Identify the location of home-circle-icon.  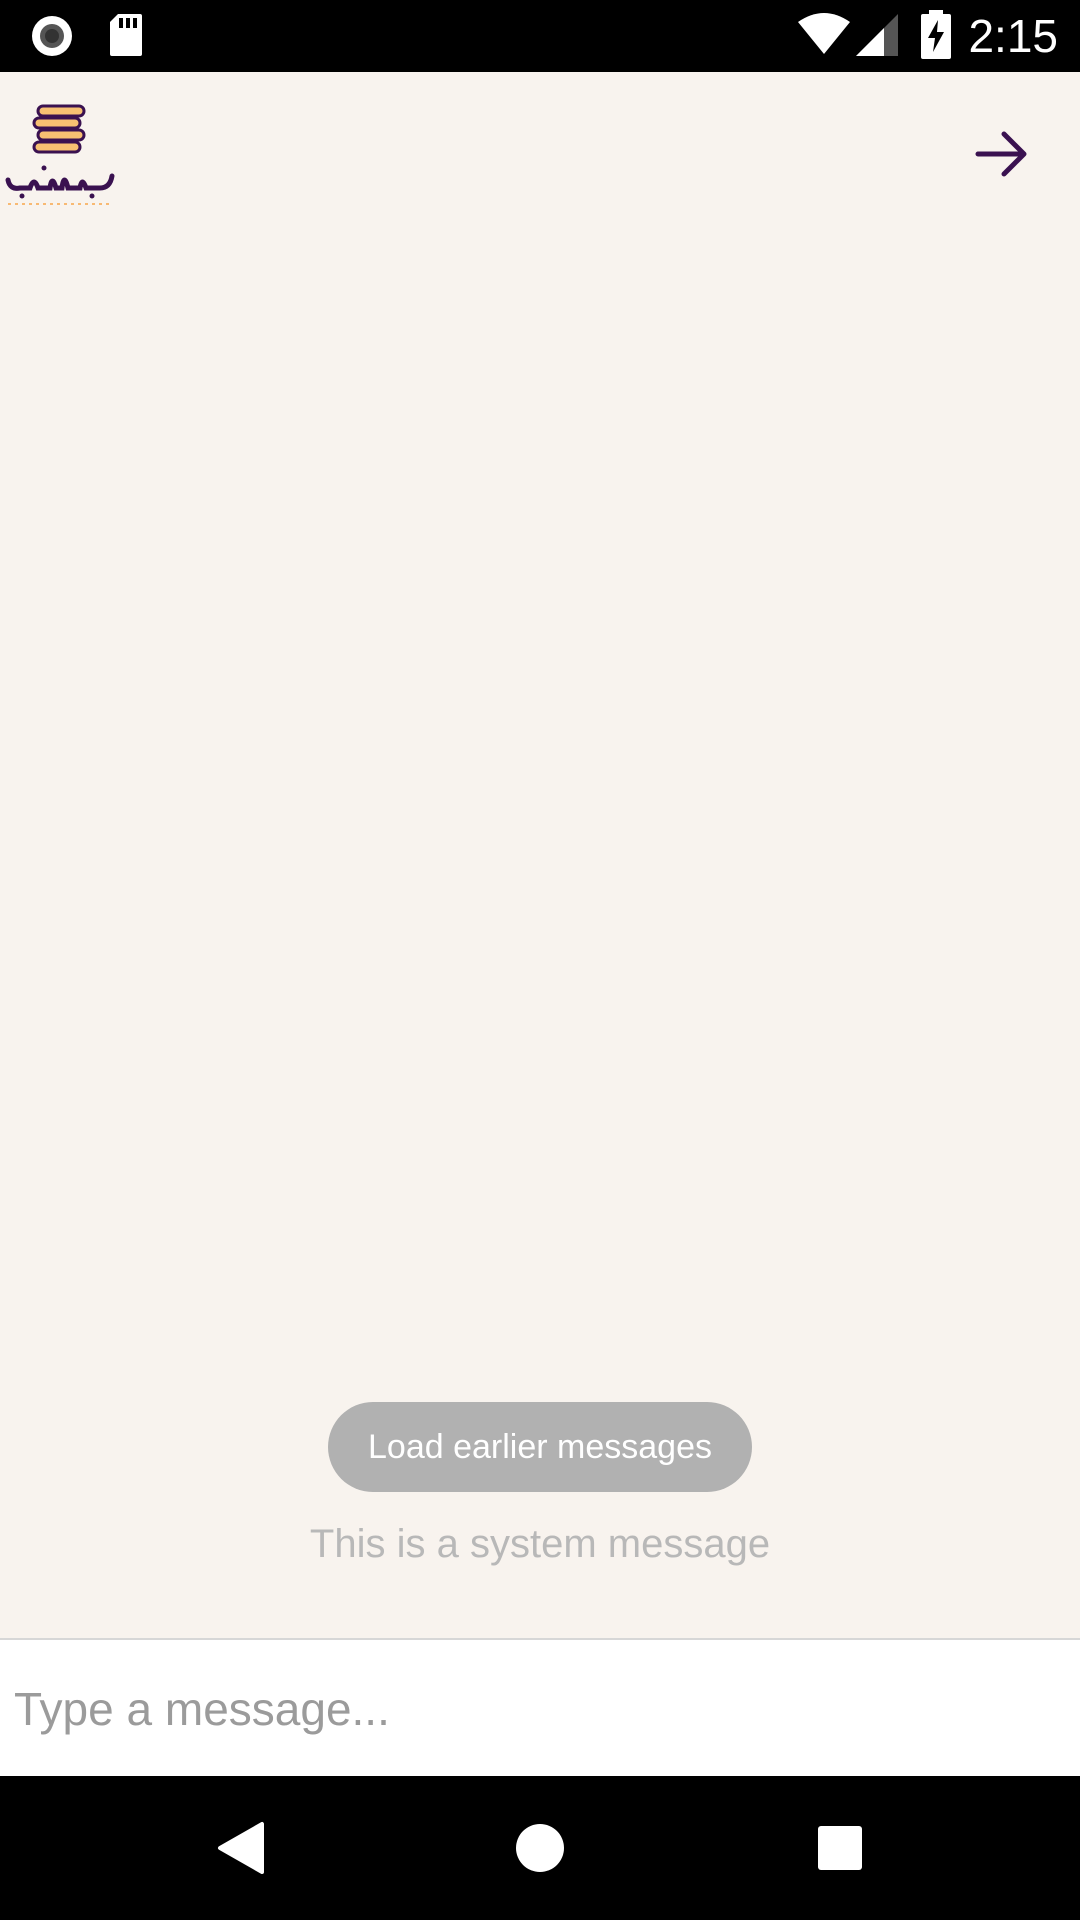
(540, 1848).